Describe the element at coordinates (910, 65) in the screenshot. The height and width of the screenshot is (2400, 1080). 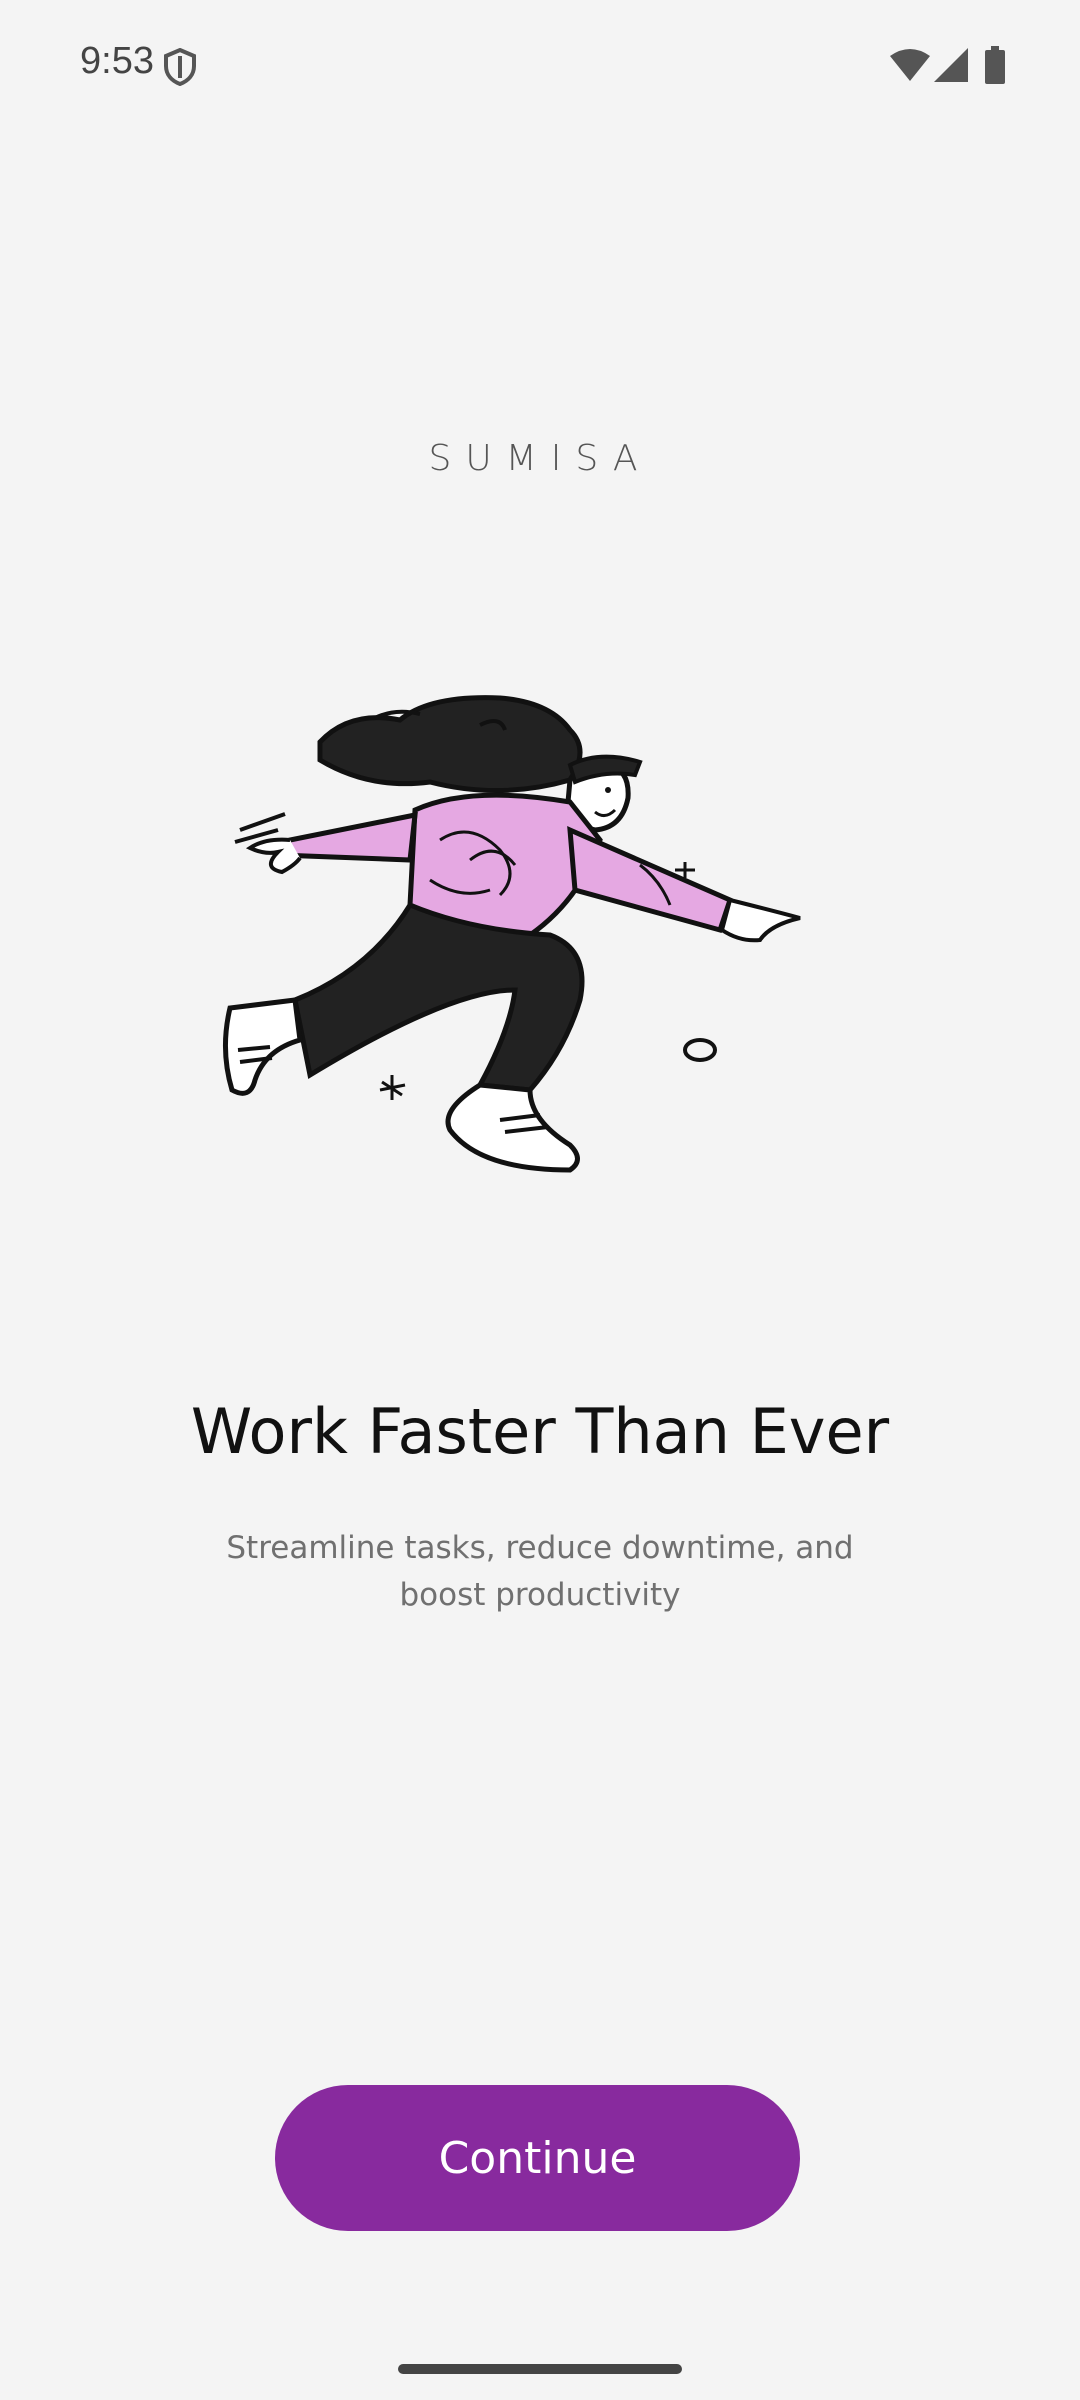
I see `wifi-icon` at that location.